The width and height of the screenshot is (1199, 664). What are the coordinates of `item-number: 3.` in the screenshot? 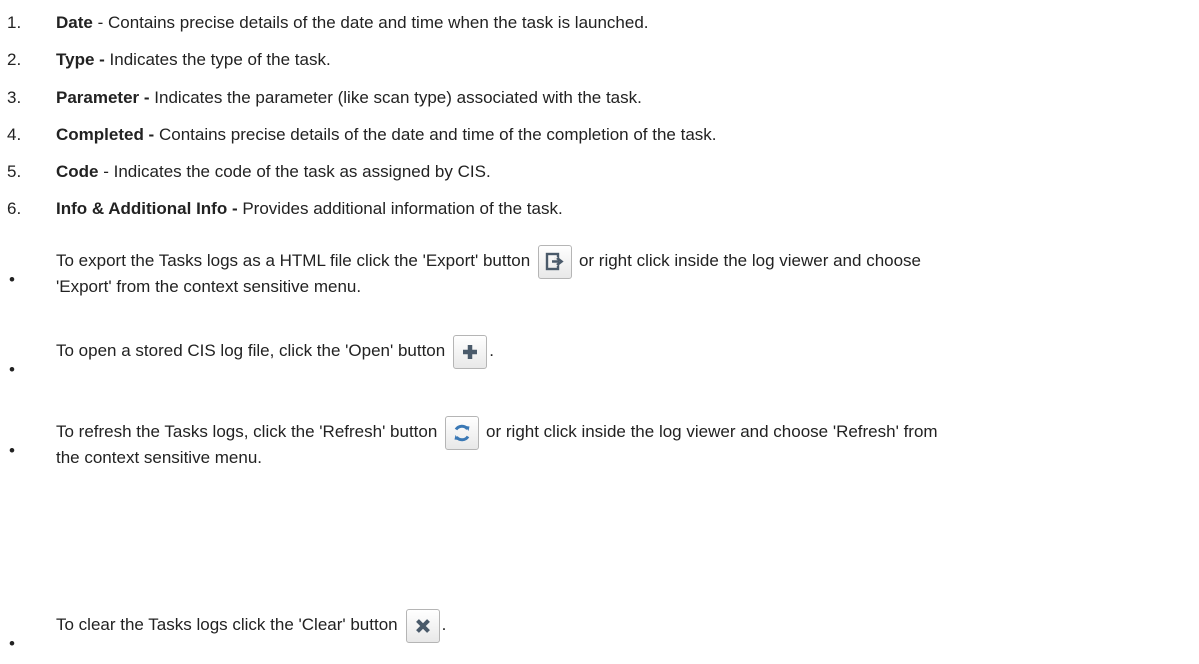 It's located at (14, 97).